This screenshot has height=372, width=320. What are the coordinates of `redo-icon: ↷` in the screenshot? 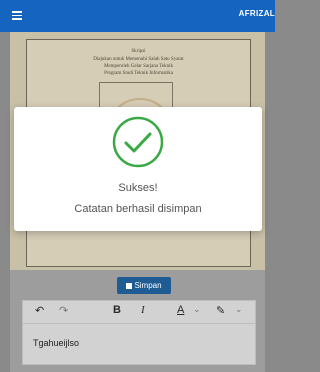 It's located at (63, 310).